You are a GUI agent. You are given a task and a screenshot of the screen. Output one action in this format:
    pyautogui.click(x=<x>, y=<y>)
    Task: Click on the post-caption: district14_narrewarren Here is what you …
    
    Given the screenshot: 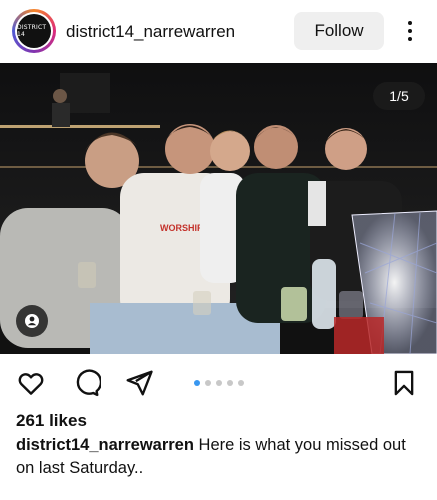 What is the action you would take?
    pyautogui.click(x=221, y=457)
    